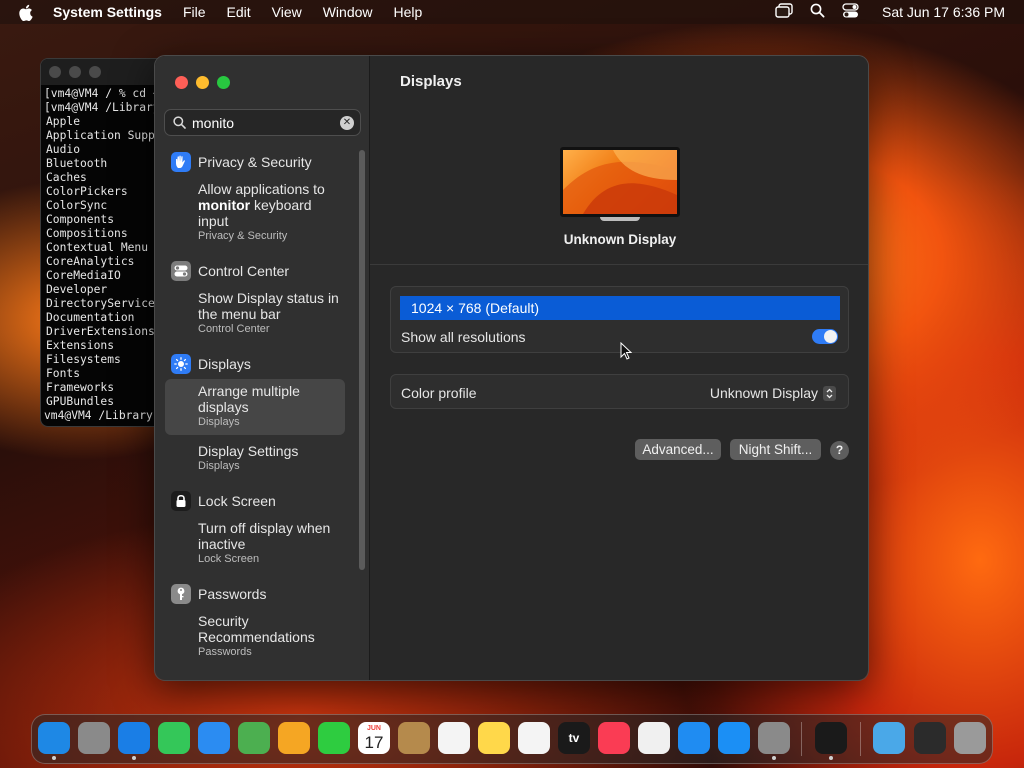 Image resolution: width=1024 pixels, height=768 pixels. What do you see at coordinates (80, 345) in the screenshot?
I see `terminal-line: Extensions` at bounding box center [80, 345].